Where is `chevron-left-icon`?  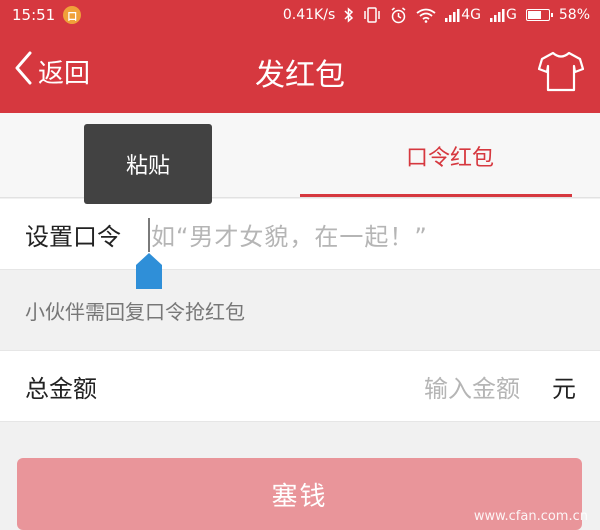 chevron-left-icon is located at coordinates (23, 71).